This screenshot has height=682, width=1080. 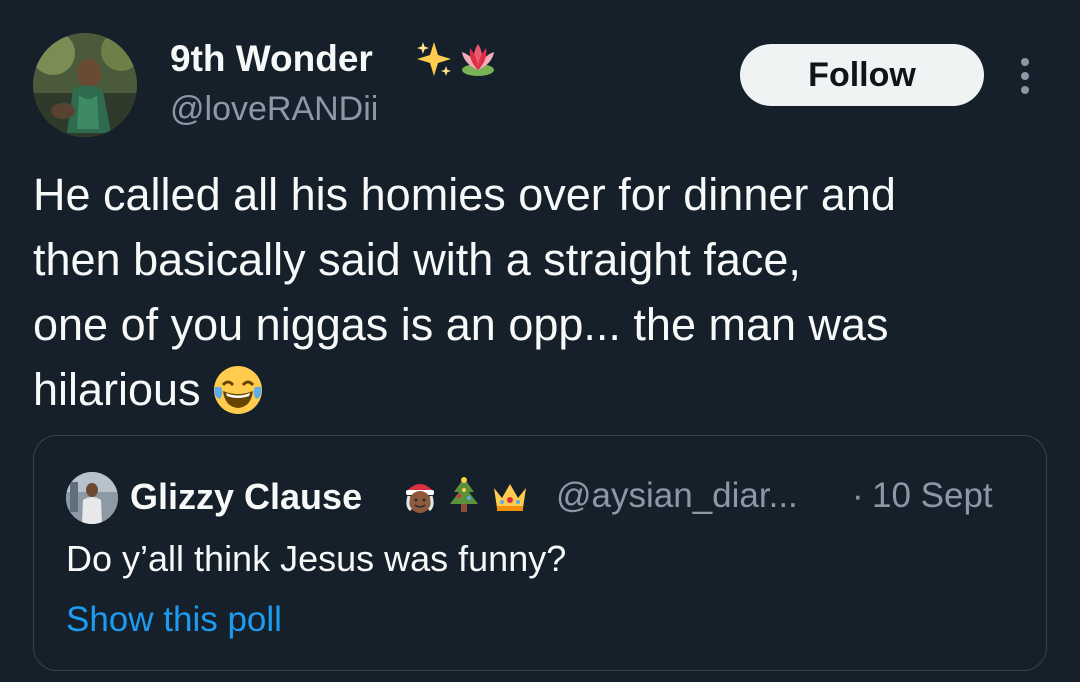 I want to click on follow-button: Follow, so click(x=862, y=75).